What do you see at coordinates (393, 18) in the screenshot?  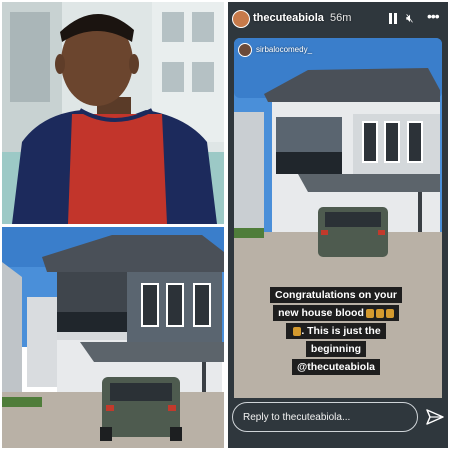 I see `pause-icon` at bounding box center [393, 18].